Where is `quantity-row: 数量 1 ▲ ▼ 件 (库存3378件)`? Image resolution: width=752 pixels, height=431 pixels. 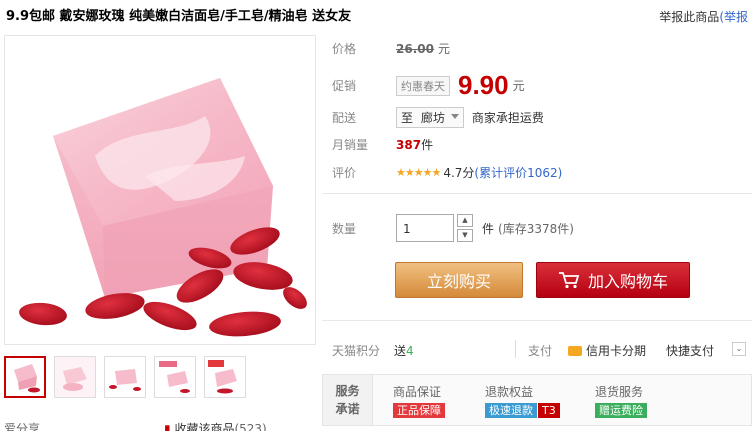
quantity-row: 数量 1 ▲ ▼ 件 (库存3378件) is located at coordinates (453, 228).